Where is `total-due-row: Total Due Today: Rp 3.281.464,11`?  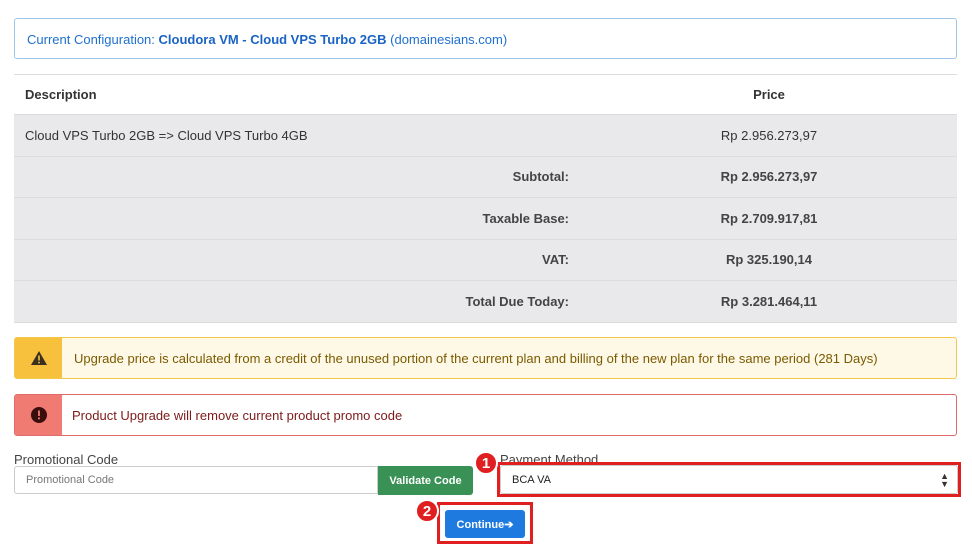
total-due-row: Total Due Today: Rp 3.281.464,11 is located at coordinates (485, 302).